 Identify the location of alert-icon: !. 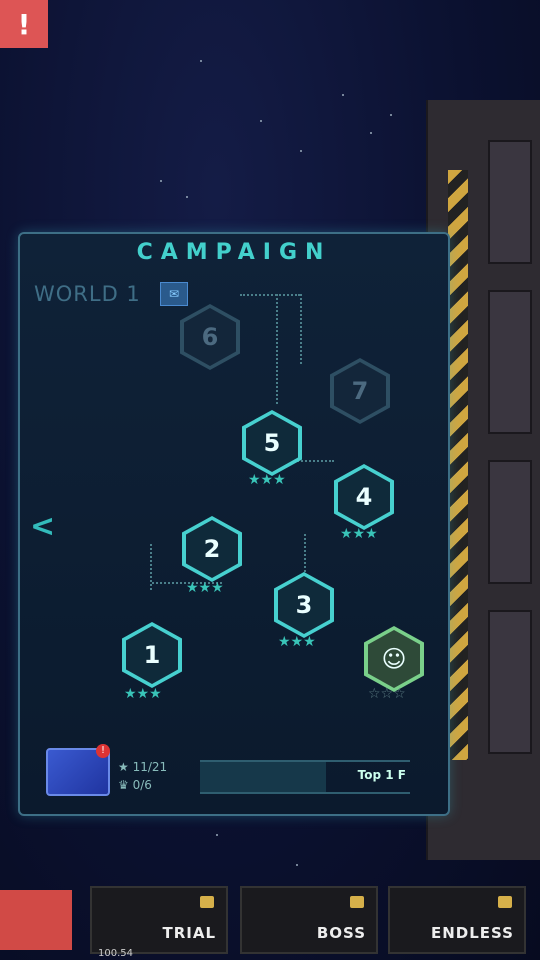
(24, 24).